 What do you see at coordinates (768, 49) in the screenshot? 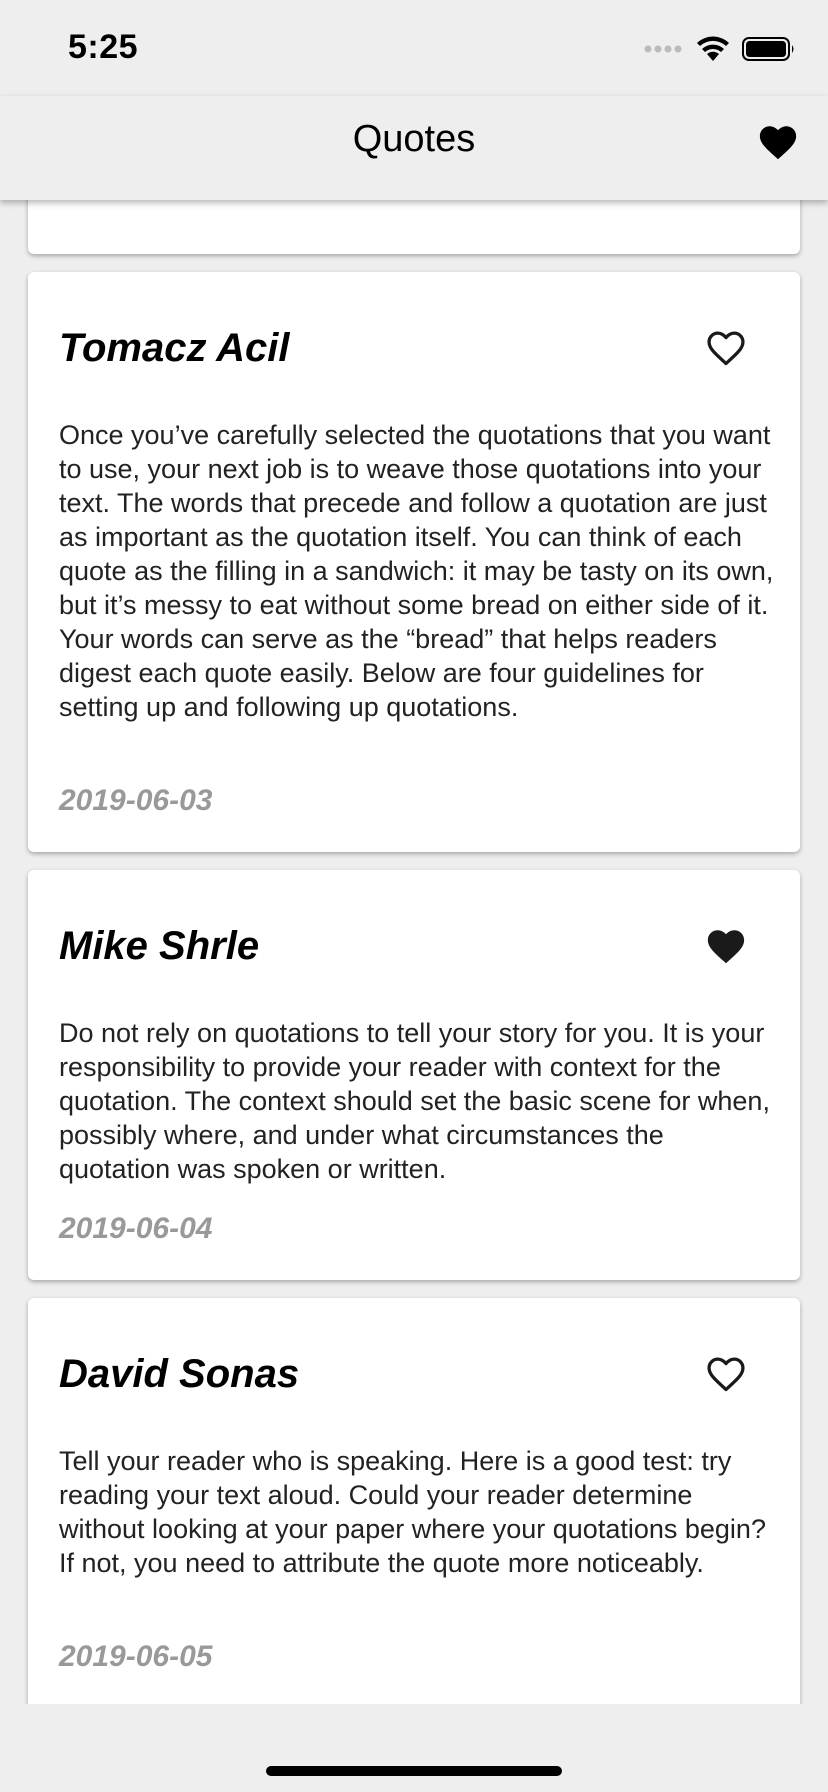
I see `battery-icon` at bounding box center [768, 49].